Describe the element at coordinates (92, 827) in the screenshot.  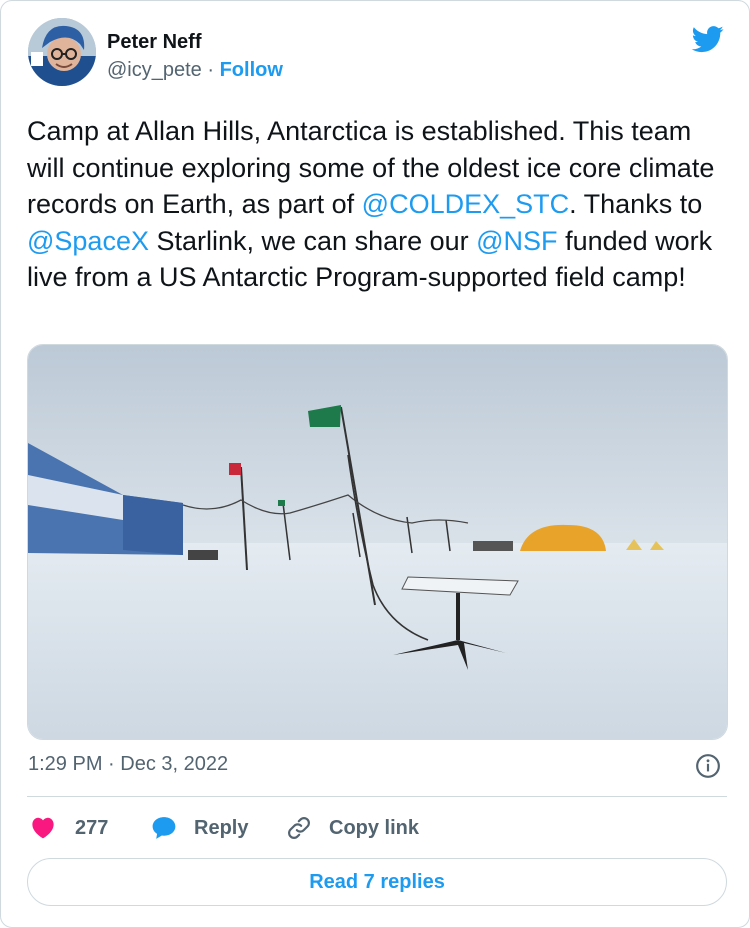
I see `like-count: 277` at that location.